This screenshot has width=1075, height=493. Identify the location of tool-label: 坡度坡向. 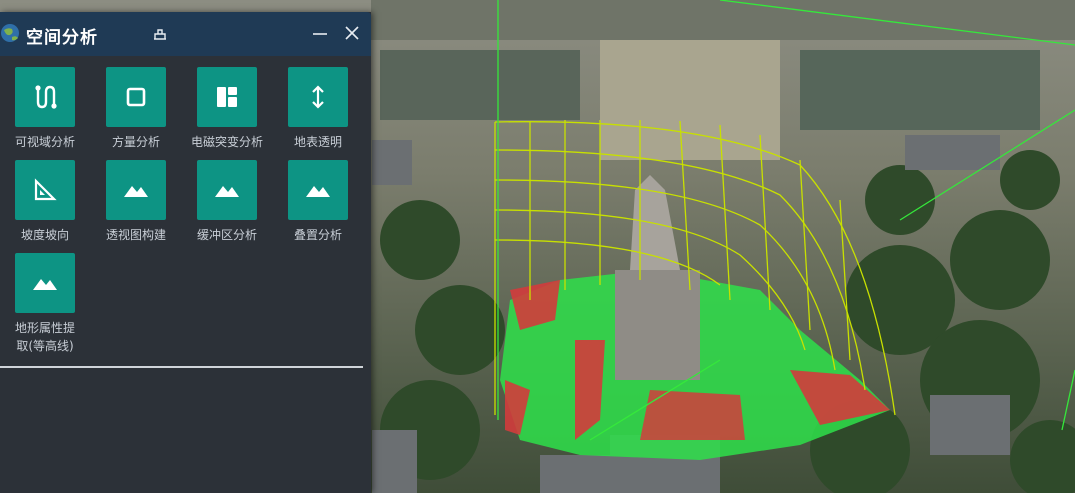
(44, 235).